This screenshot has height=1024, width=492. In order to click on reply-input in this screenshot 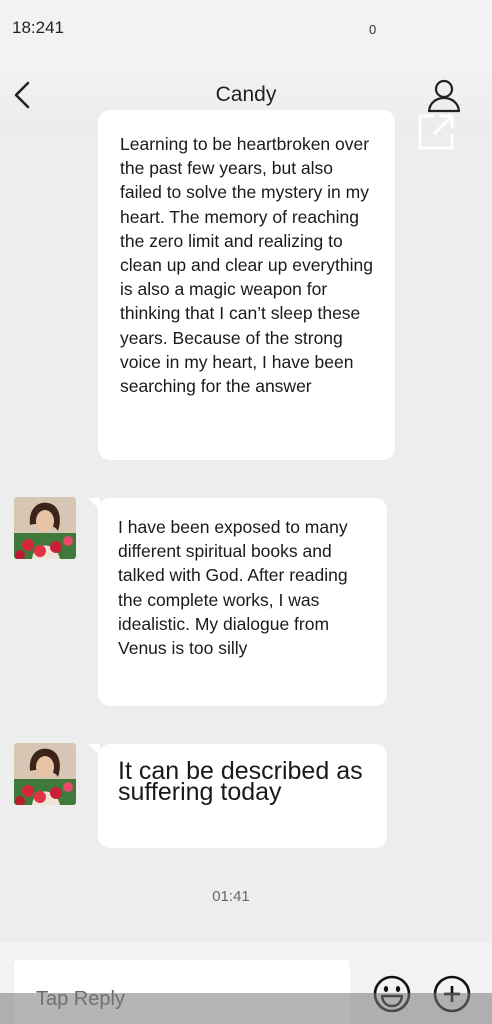, I will do `click(182, 992)`.